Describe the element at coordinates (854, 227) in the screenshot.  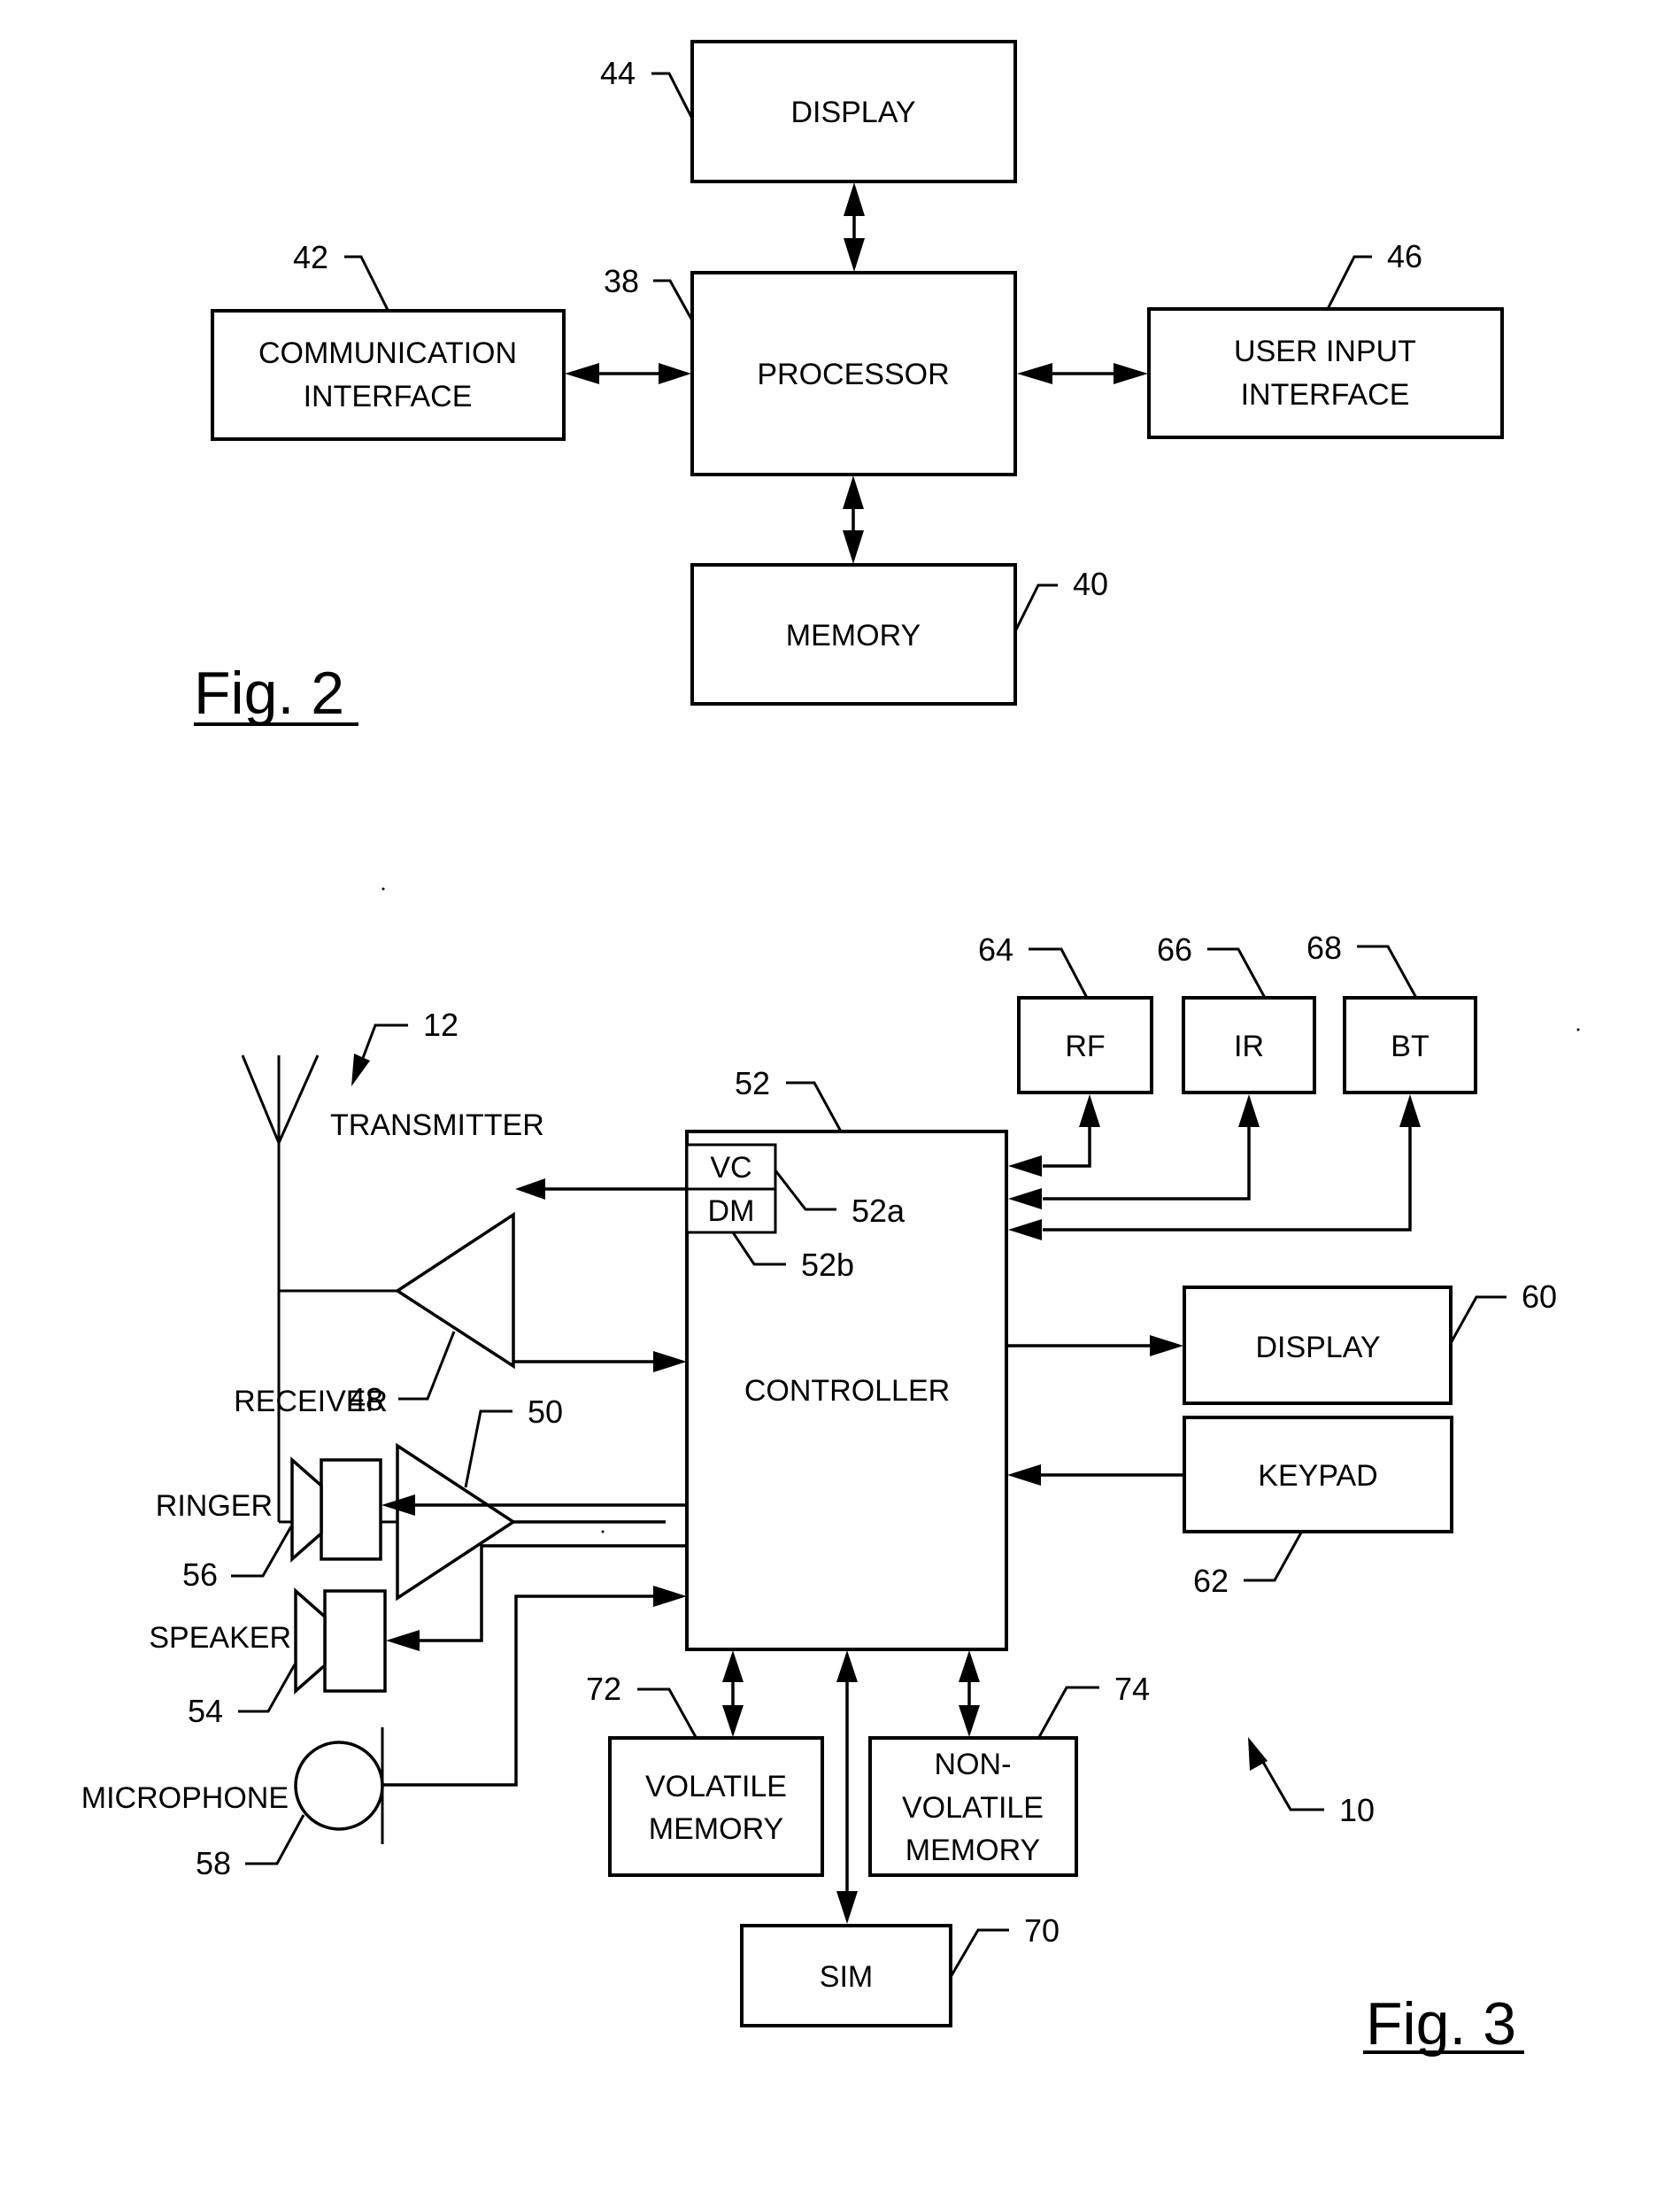
I see `fig2-connector-display-processor` at that location.